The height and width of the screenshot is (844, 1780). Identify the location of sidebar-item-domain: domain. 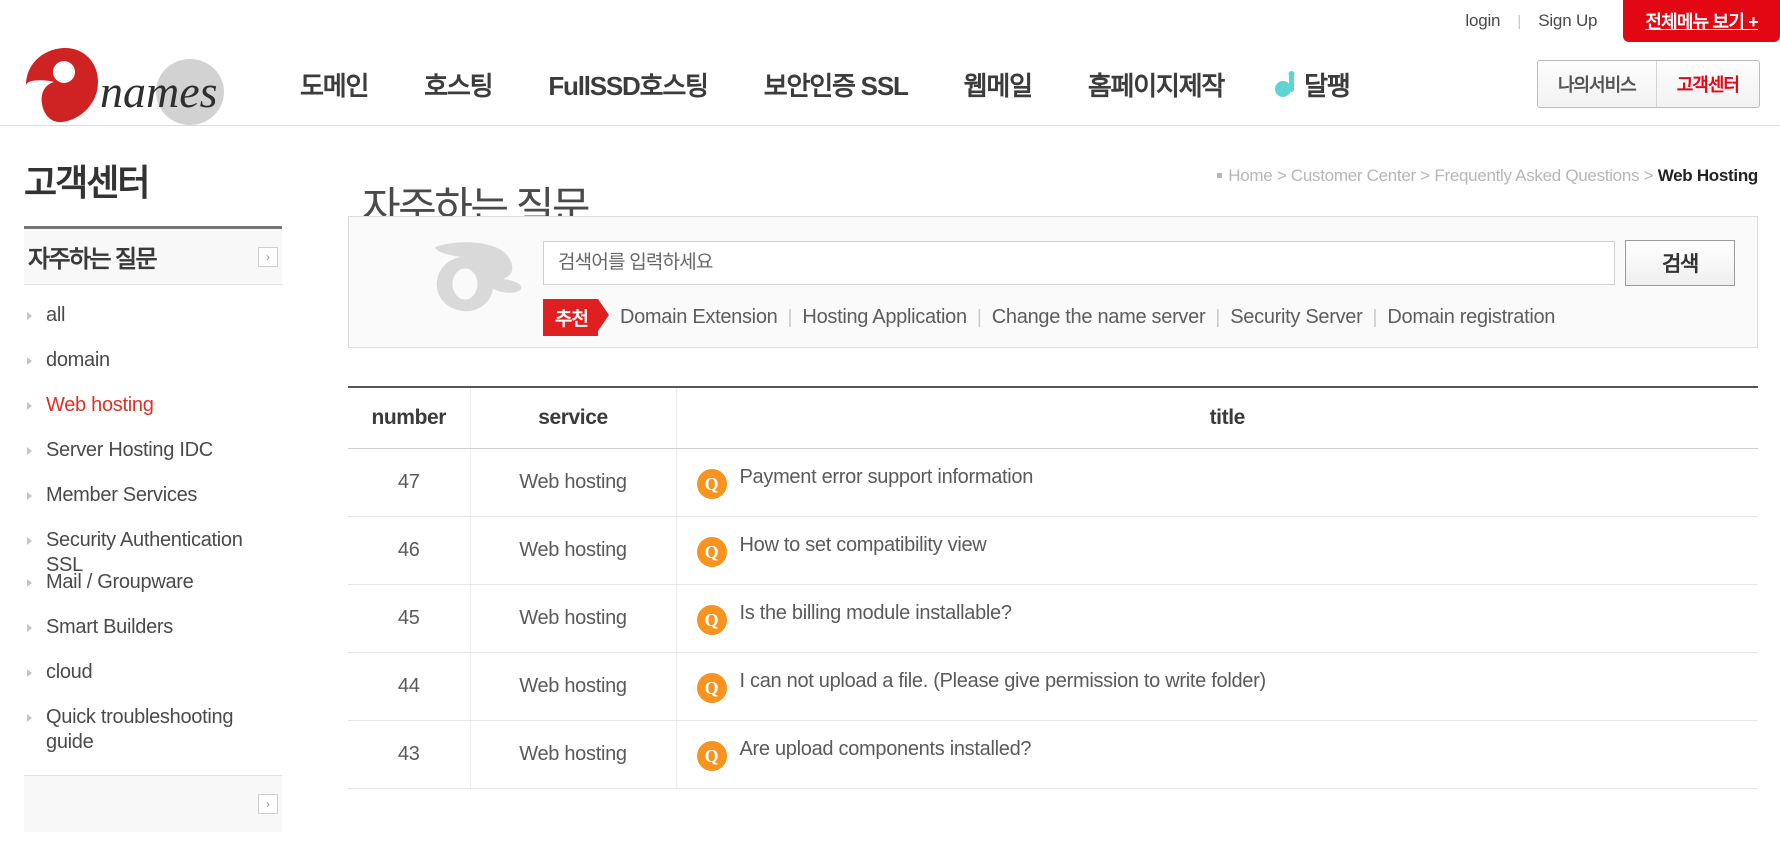
(153, 360).